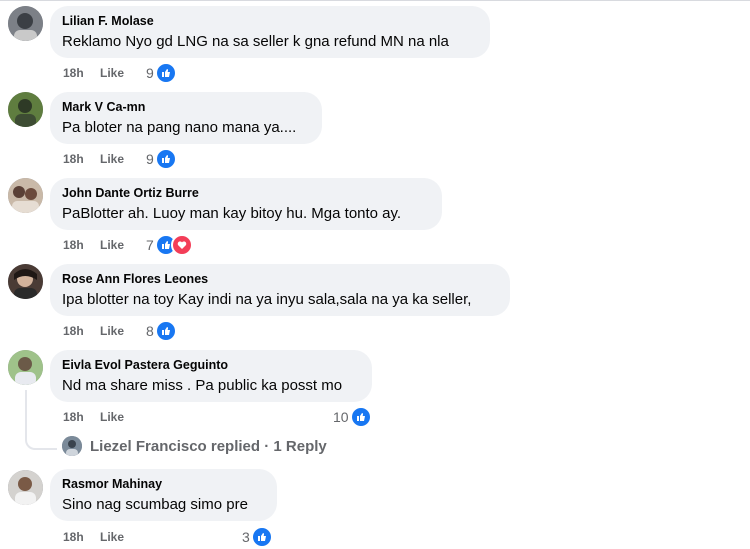 Image resolution: width=750 pixels, height=549 pixels. I want to click on reaction-count: 10, so click(341, 417).